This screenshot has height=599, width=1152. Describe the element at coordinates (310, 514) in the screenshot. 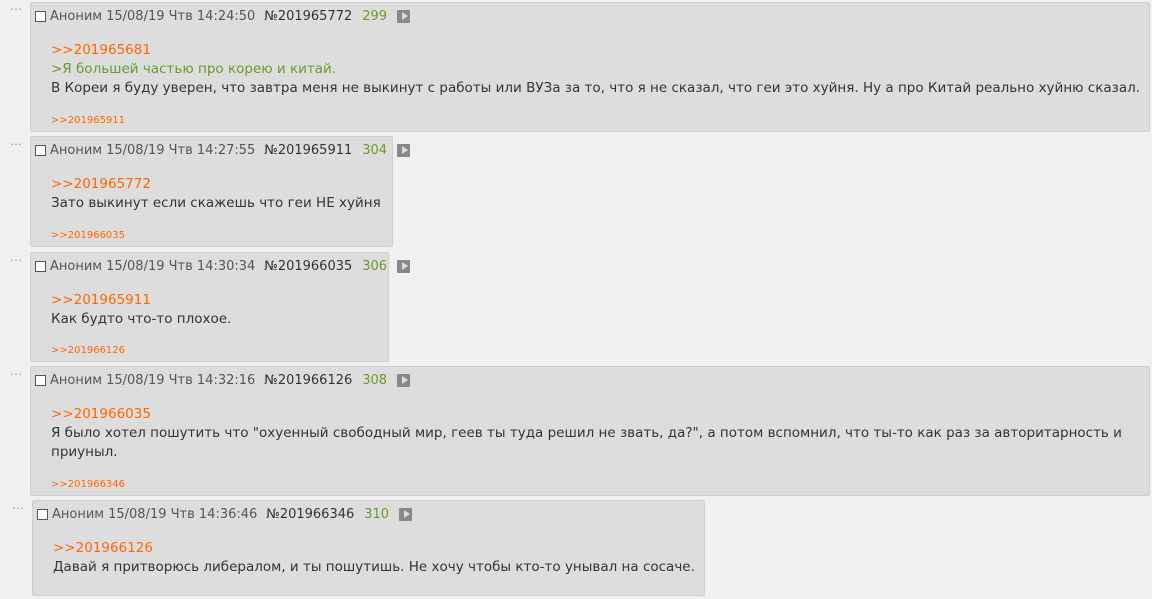

I see `post-number: №201966346` at that location.